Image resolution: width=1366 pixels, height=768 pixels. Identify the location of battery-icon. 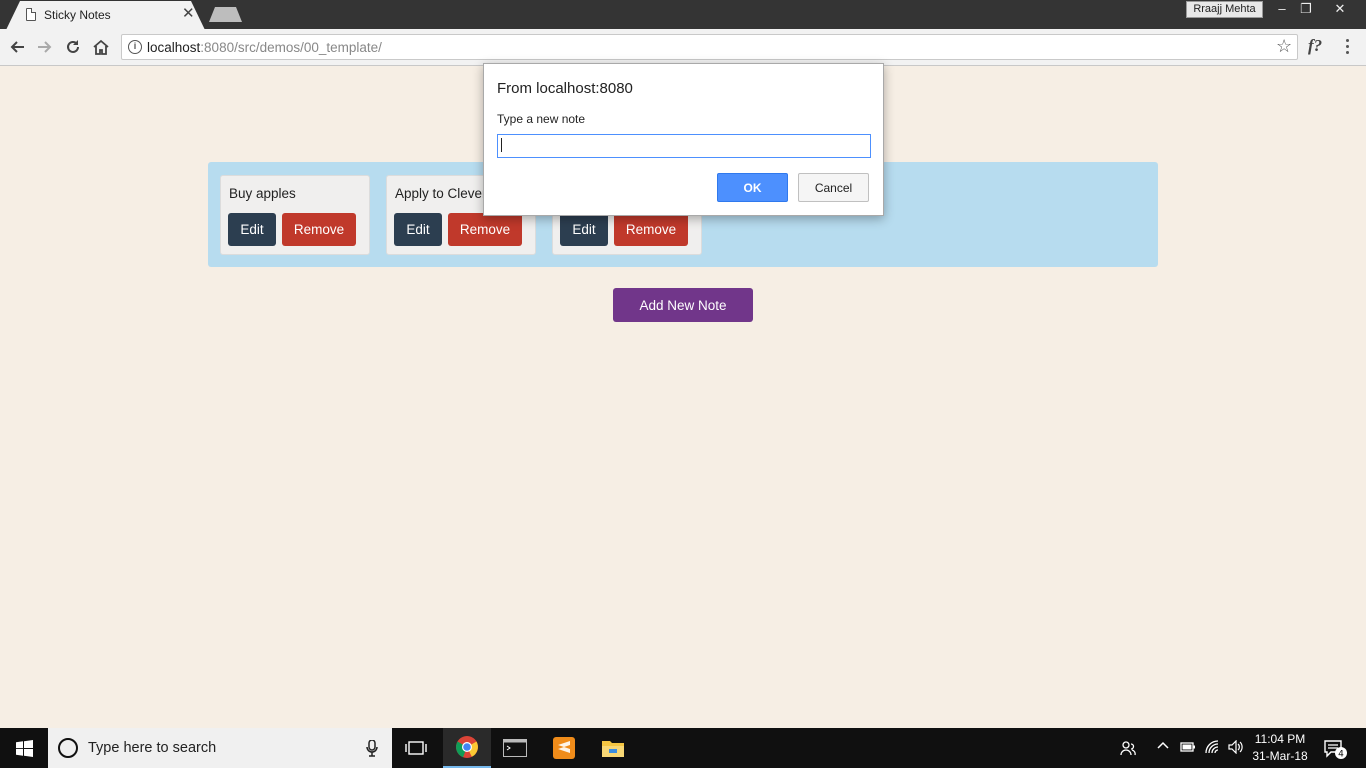
(1188, 748).